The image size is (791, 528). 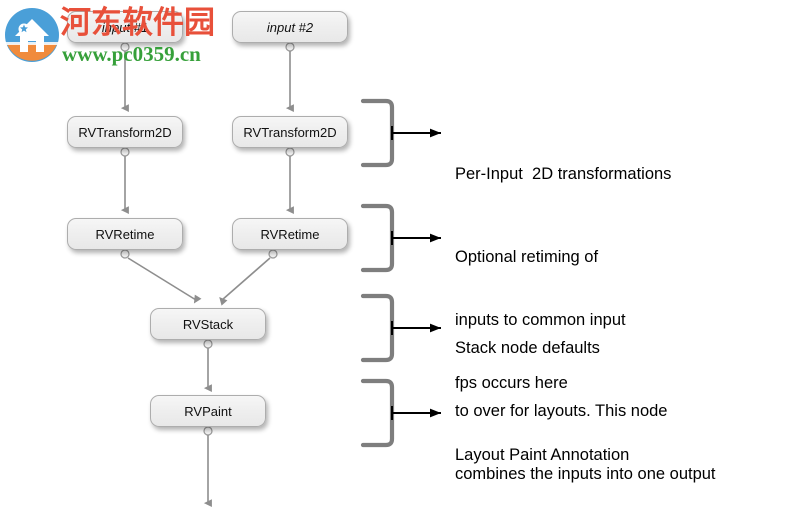 I want to click on edge-input2-to-transform2d2, so click(x=290, y=77).